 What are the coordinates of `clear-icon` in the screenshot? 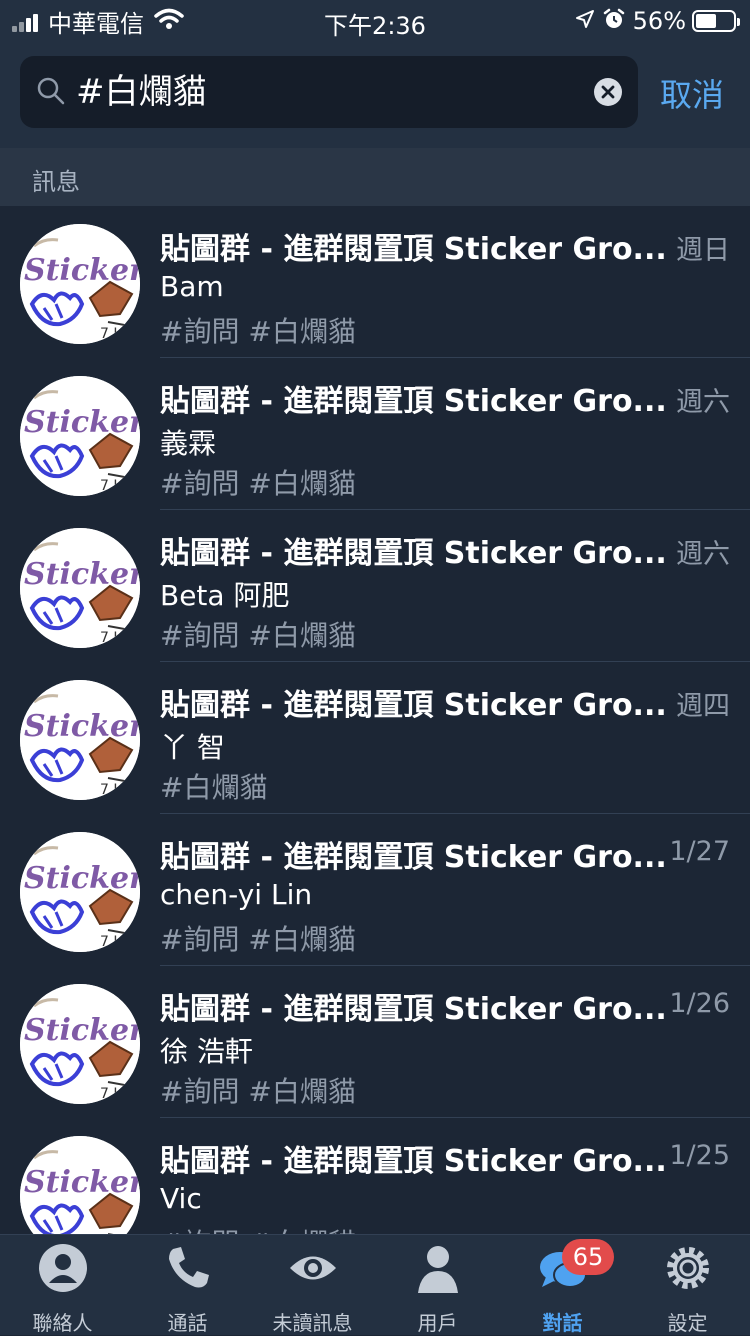 It's located at (608, 92).